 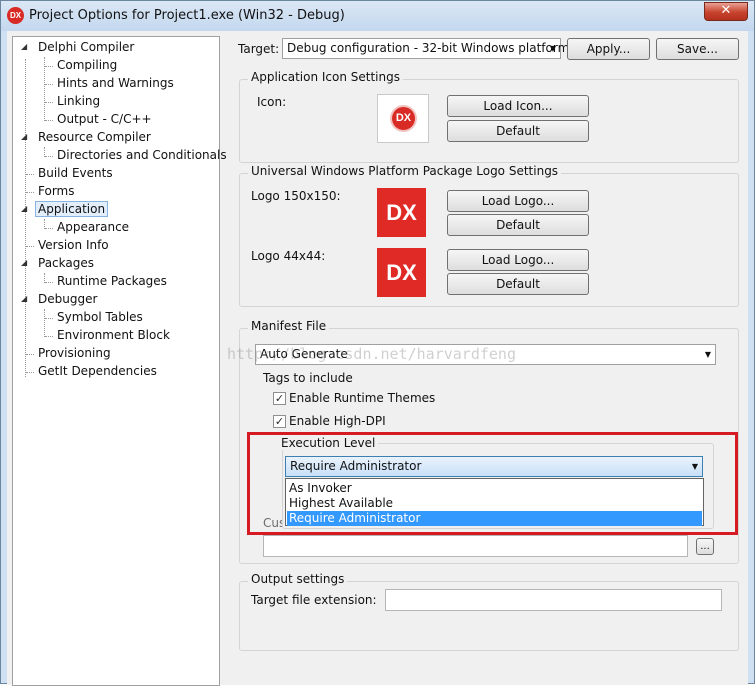 What do you see at coordinates (67, 299) in the screenshot?
I see `tree-item-debugger: Debugger` at bounding box center [67, 299].